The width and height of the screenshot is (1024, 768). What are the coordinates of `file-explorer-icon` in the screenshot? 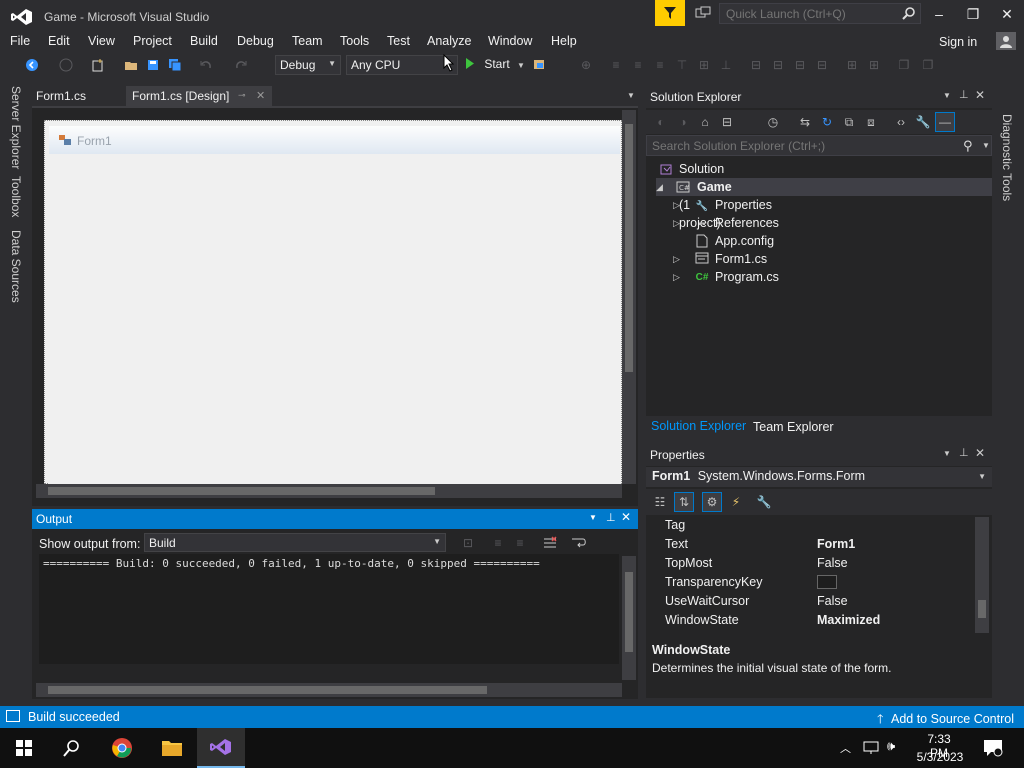 It's located at (172, 748).